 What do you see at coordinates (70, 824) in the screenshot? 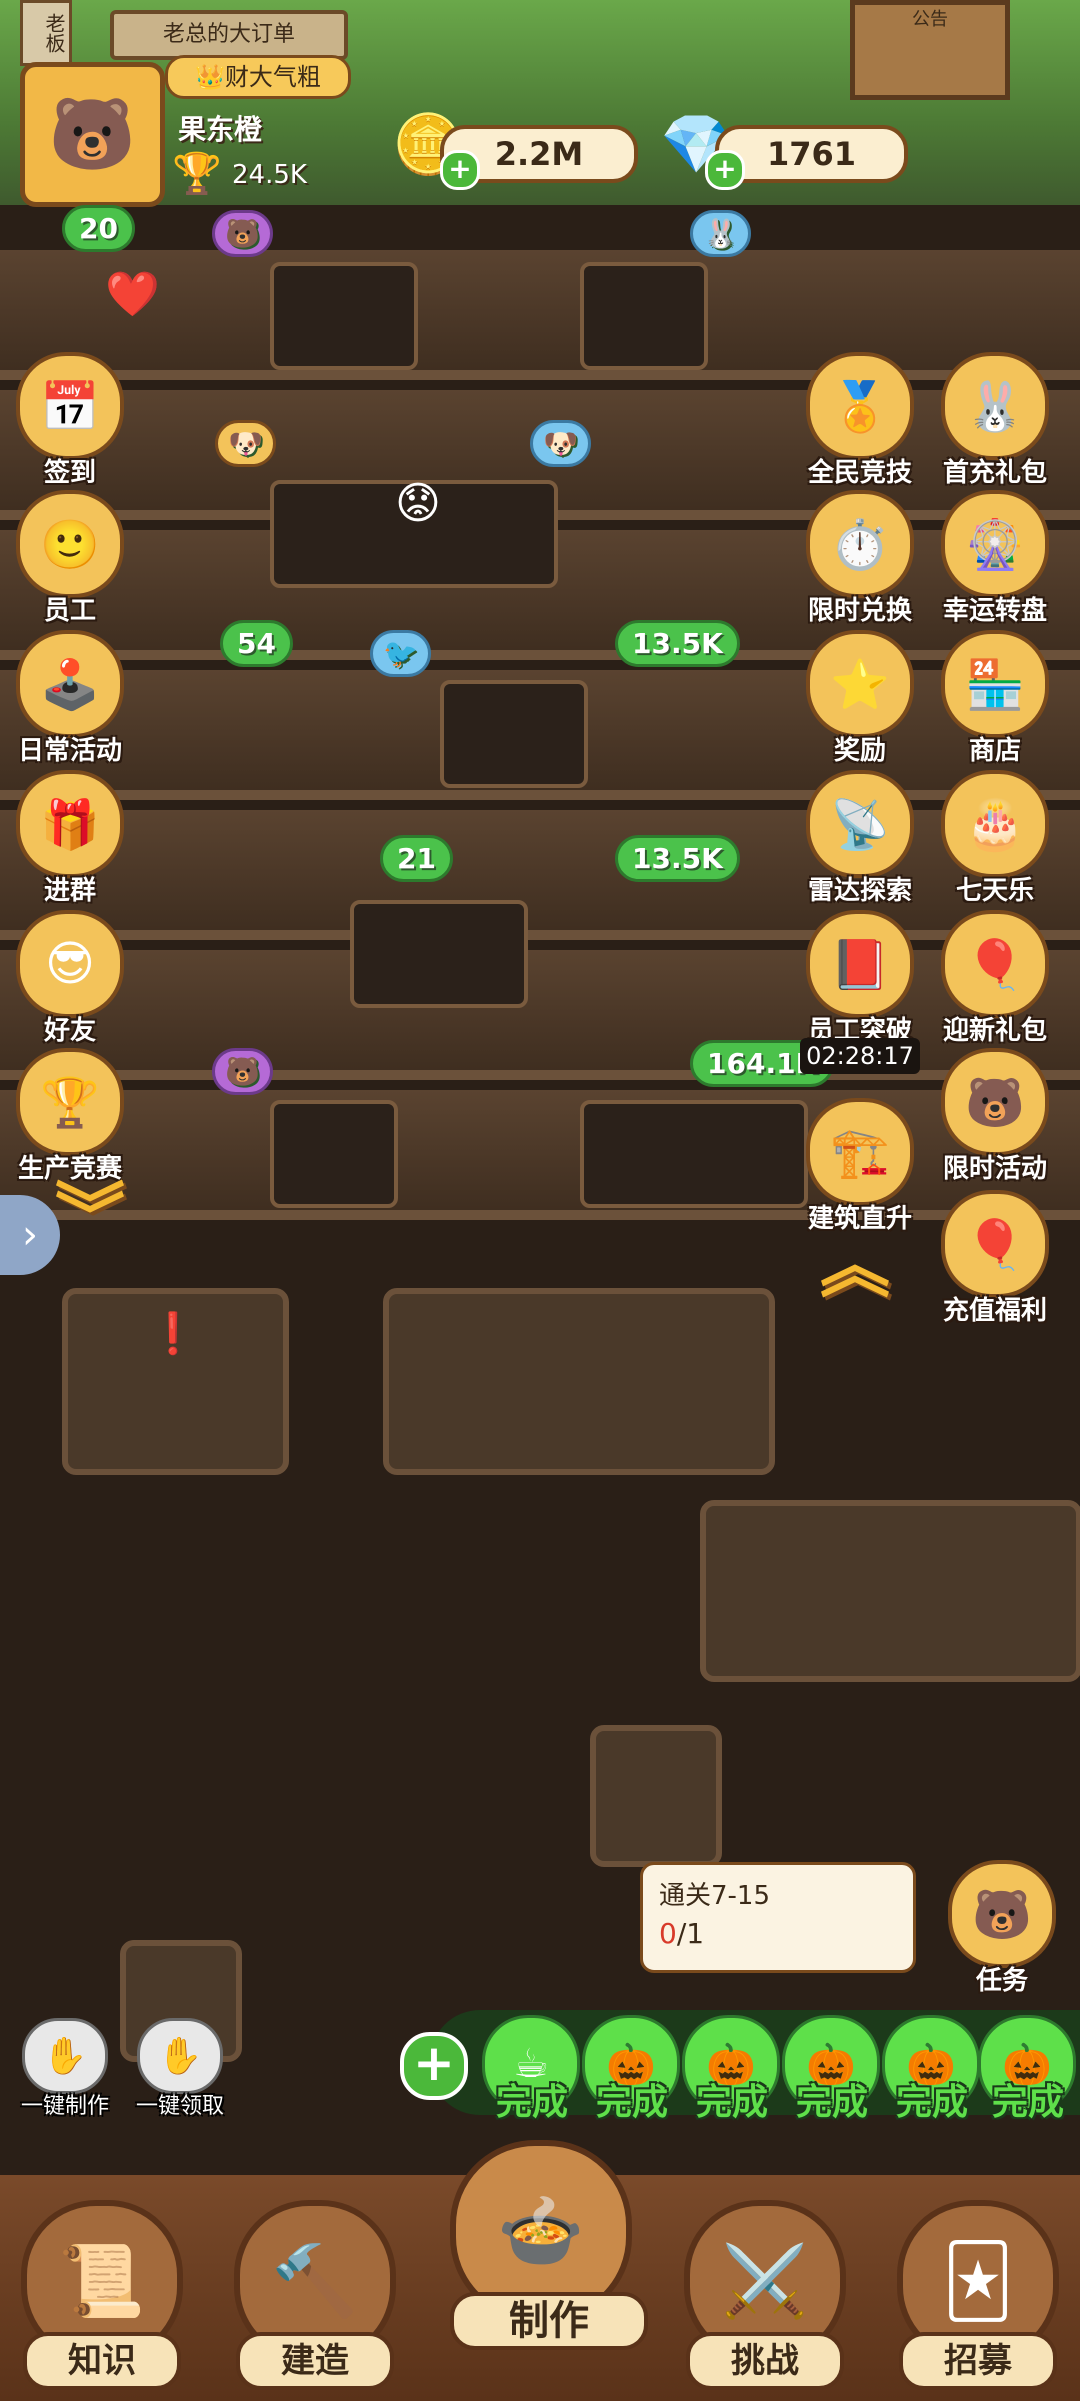
I see `gift-icon: 🎁` at bounding box center [70, 824].